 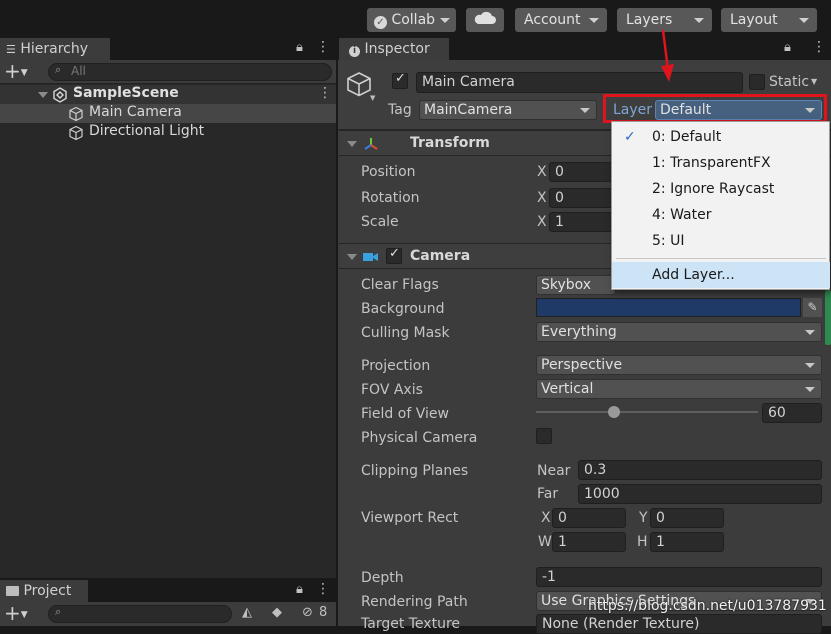 I want to click on list-icon: ☰, so click(x=11, y=49).